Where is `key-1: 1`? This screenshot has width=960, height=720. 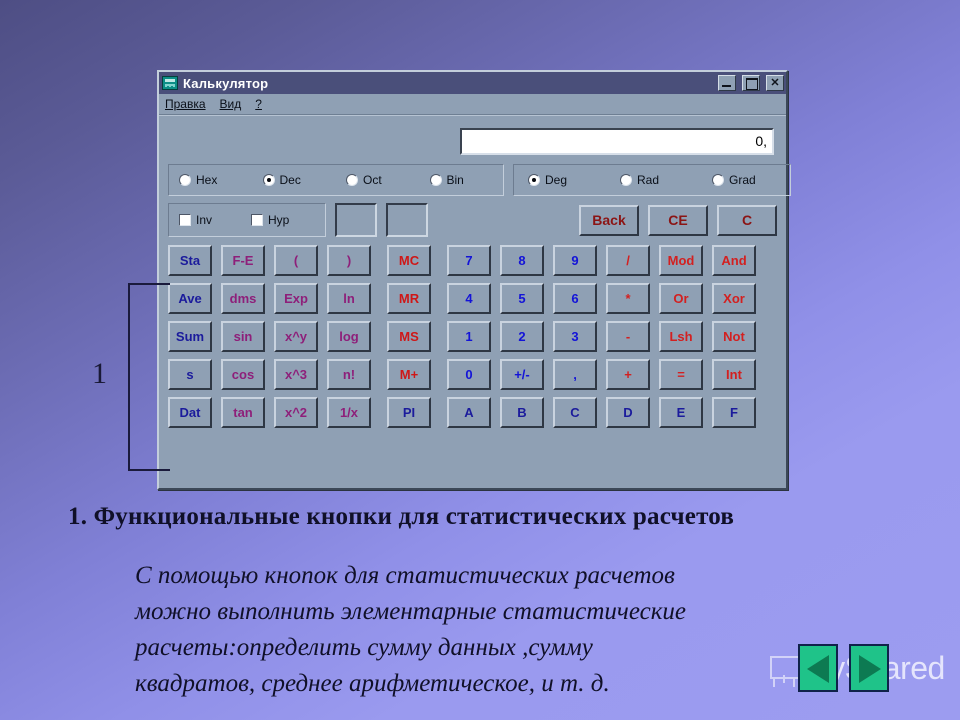
key-1: 1 is located at coordinates (469, 336).